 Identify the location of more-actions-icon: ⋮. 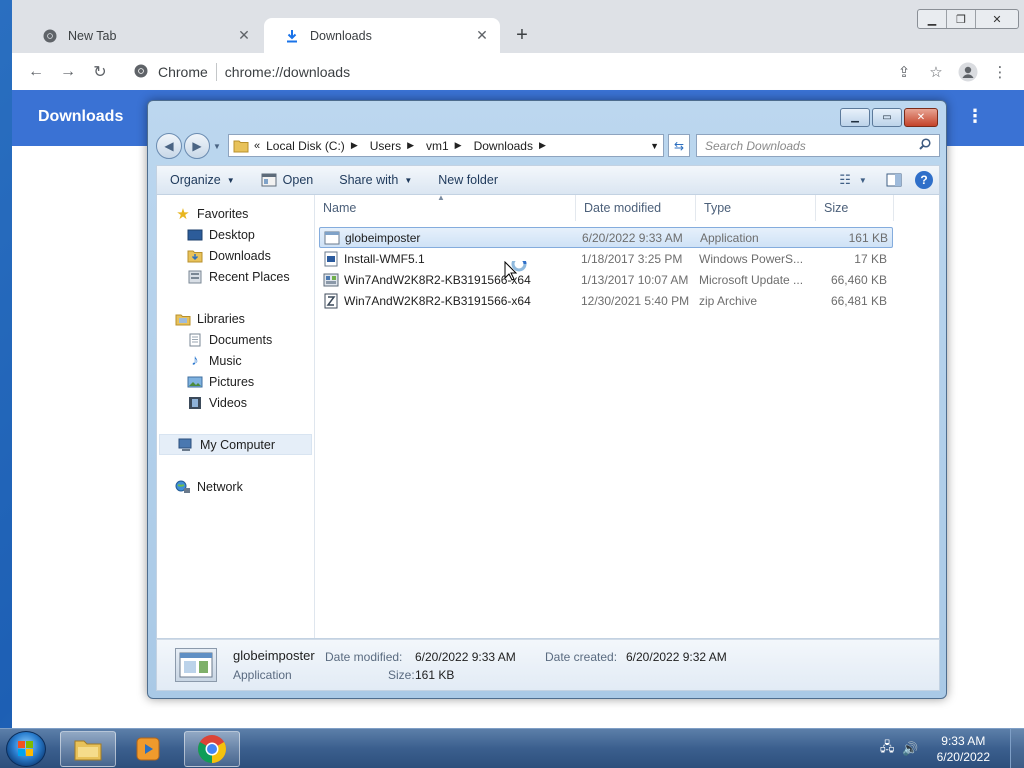
(975, 116).